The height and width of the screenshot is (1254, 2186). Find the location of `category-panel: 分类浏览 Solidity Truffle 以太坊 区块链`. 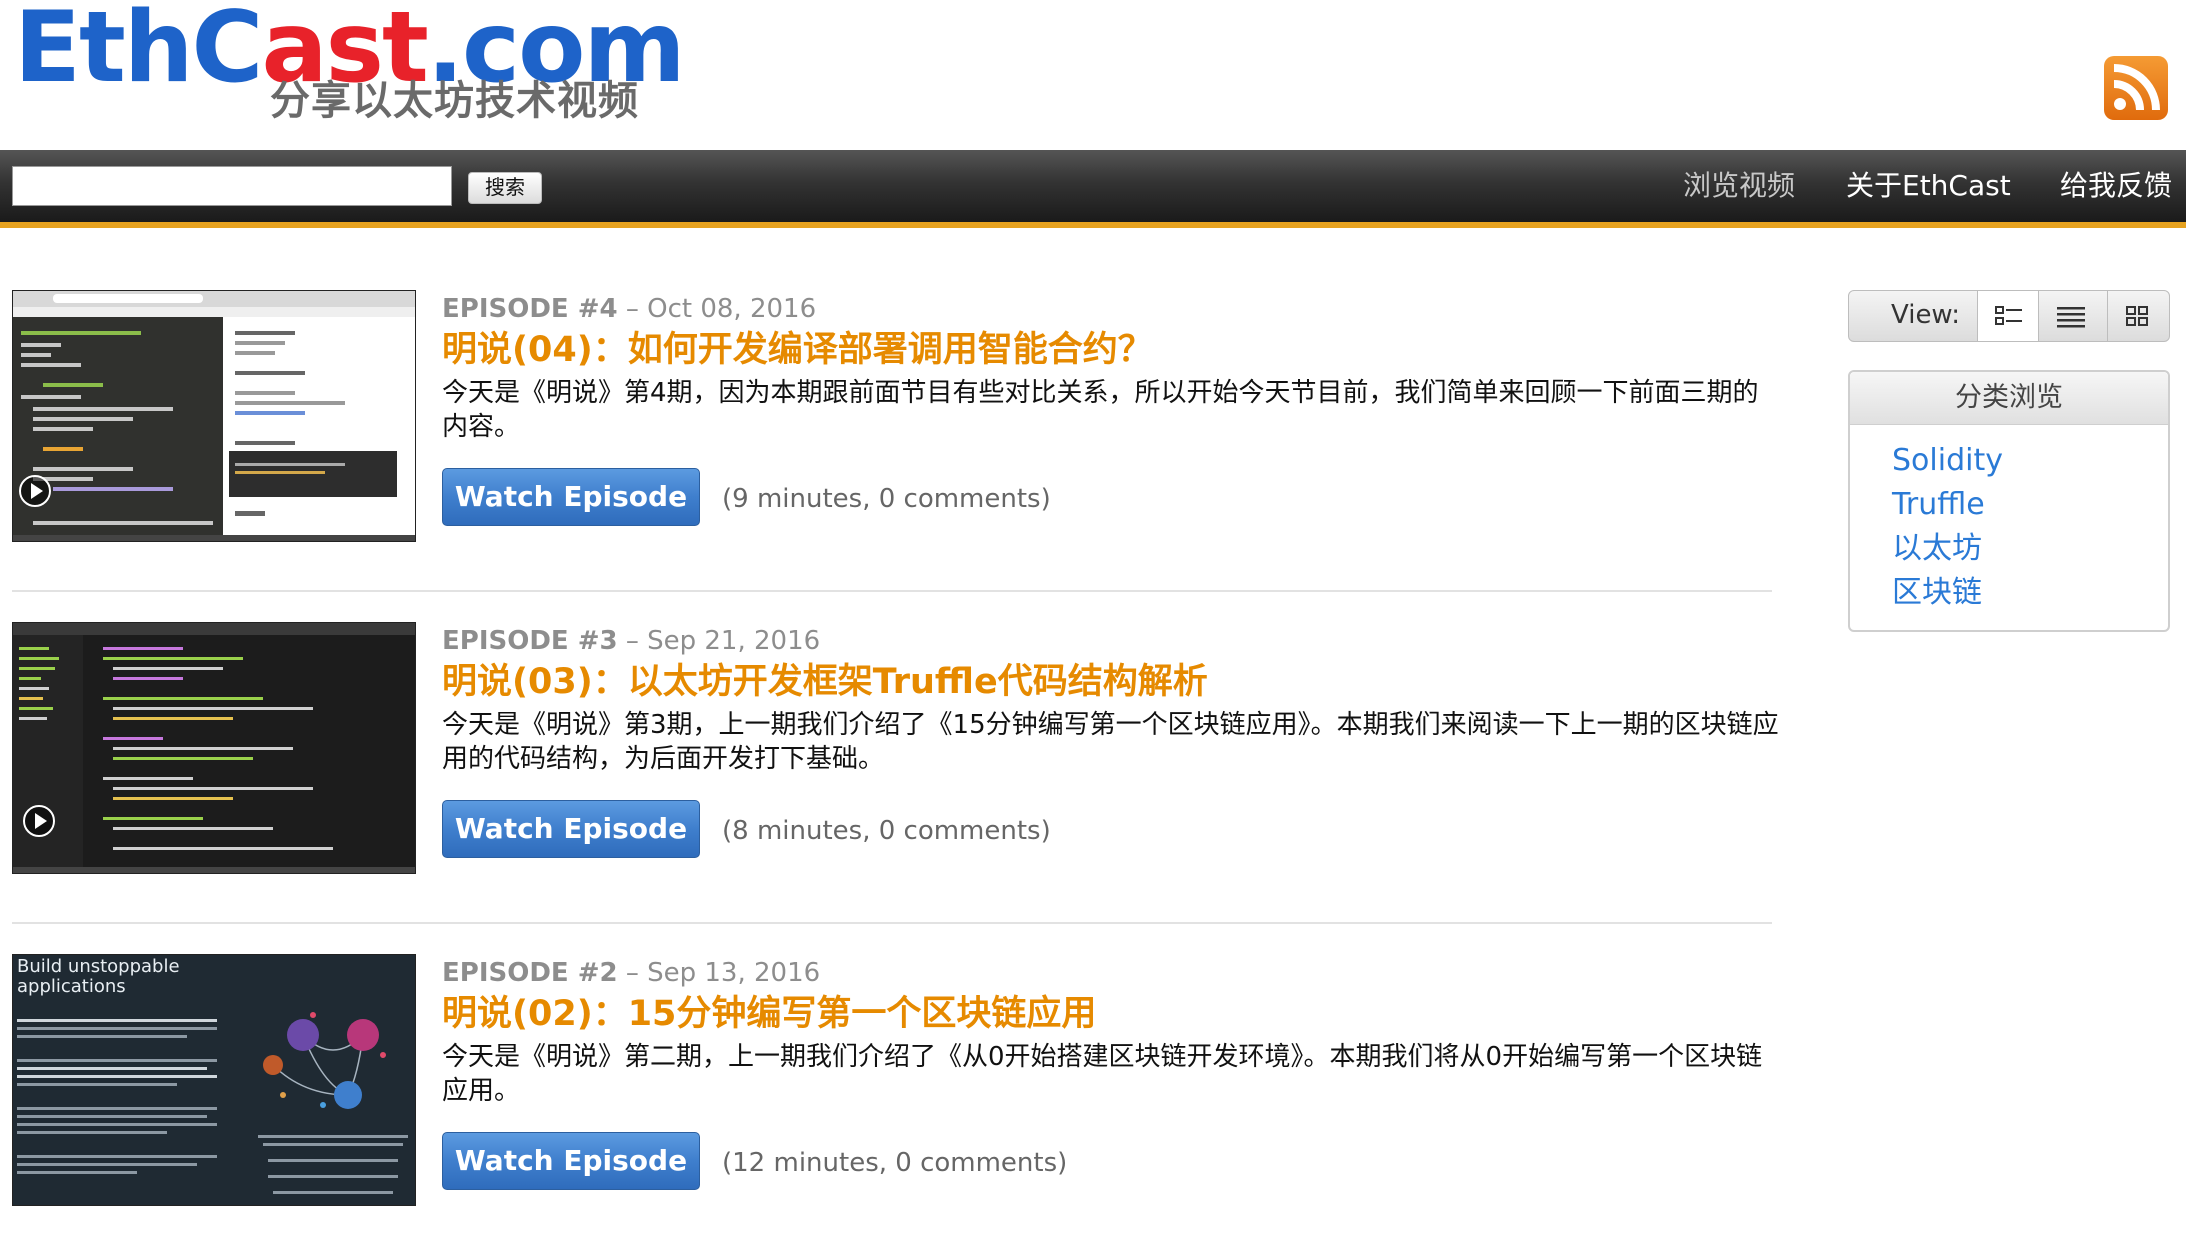

category-panel: 分类浏览 Solidity Truffle 以太坊 区块链 is located at coordinates (2009, 501).